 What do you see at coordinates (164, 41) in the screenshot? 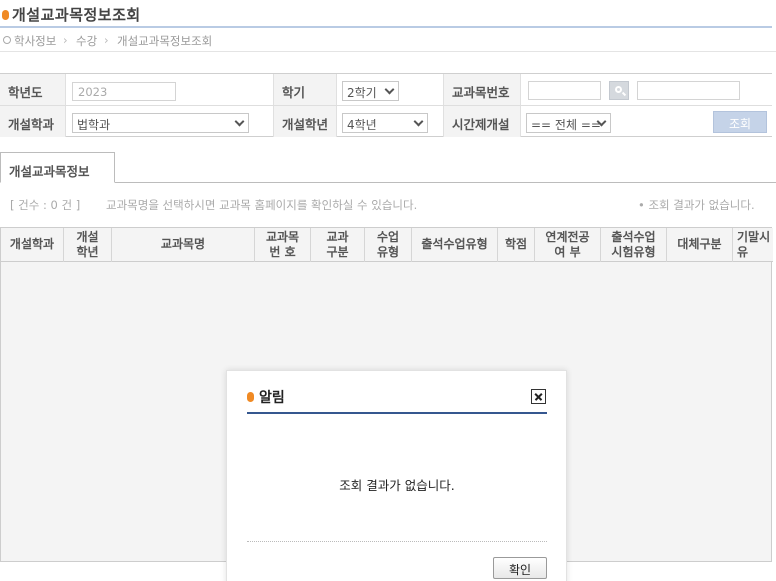
I see `breadcrumb-item: 개설교과목정보조회` at bounding box center [164, 41].